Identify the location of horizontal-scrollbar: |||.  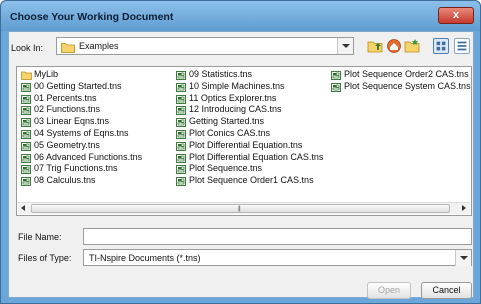
(244, 208).